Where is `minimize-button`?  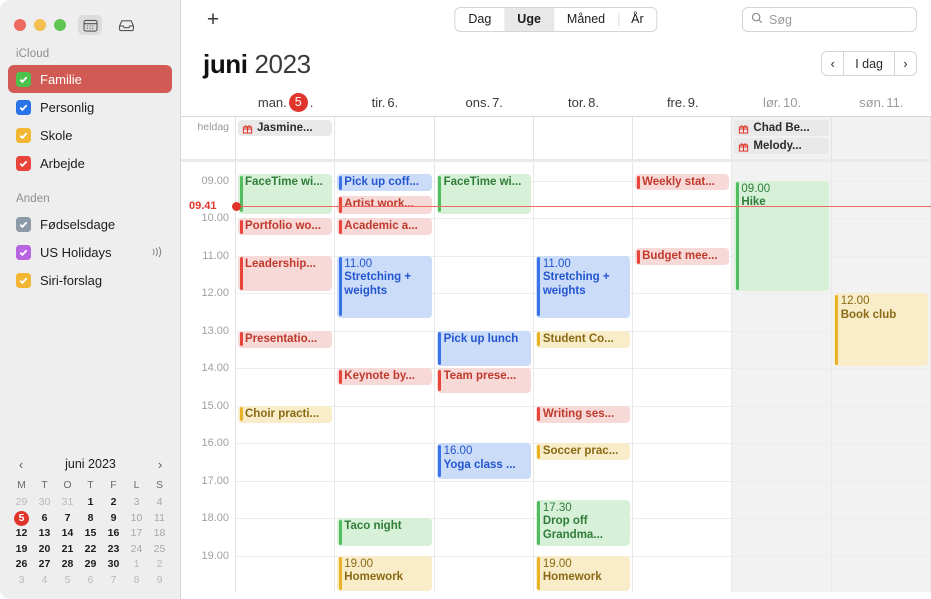 minimize-button is located at coordinates (40, 25).